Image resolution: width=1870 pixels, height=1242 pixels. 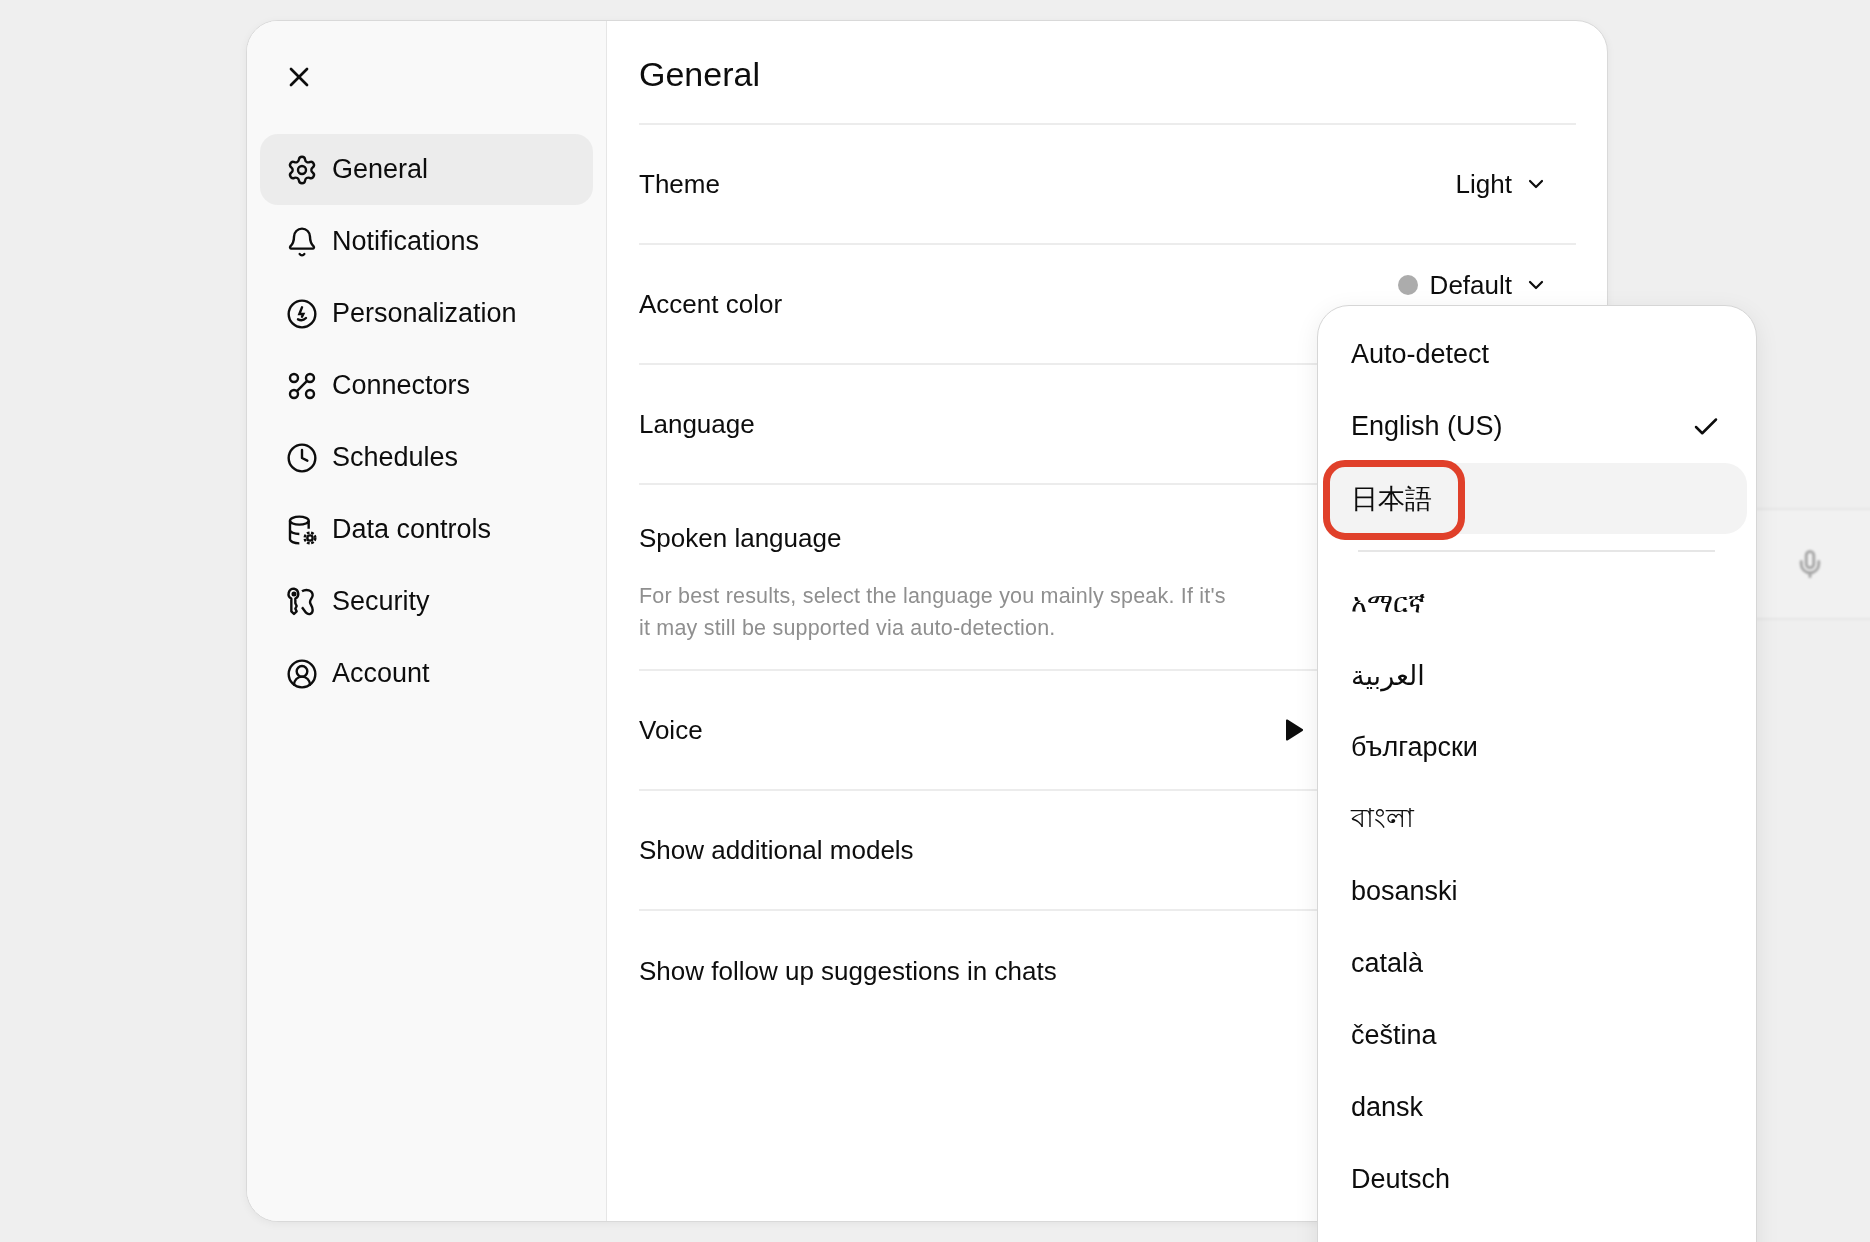 What do you see at coordinates (1536, 354) in the screenshot?
I see `language-option: Auto-detect` at bounding box center [1536, 354].